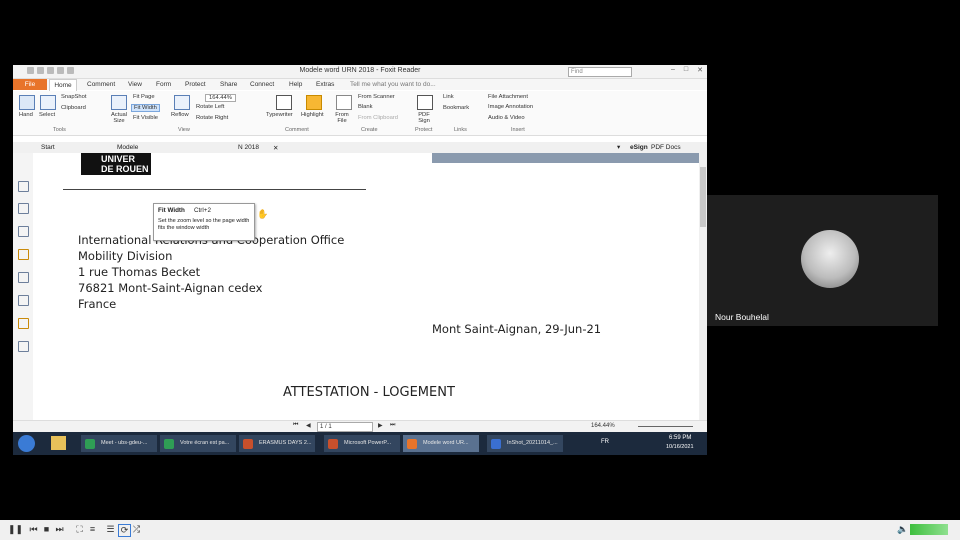 The width and height of the screenshot is (960, 540). Describe the element at coordinates (314, 102) in the screenshot. I see `highlight-icon` at that location.